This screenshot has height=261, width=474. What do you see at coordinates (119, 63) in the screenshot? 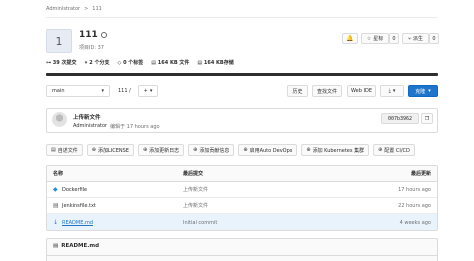
I see `tag-icon: ◇` at bounding box center [119, 63].